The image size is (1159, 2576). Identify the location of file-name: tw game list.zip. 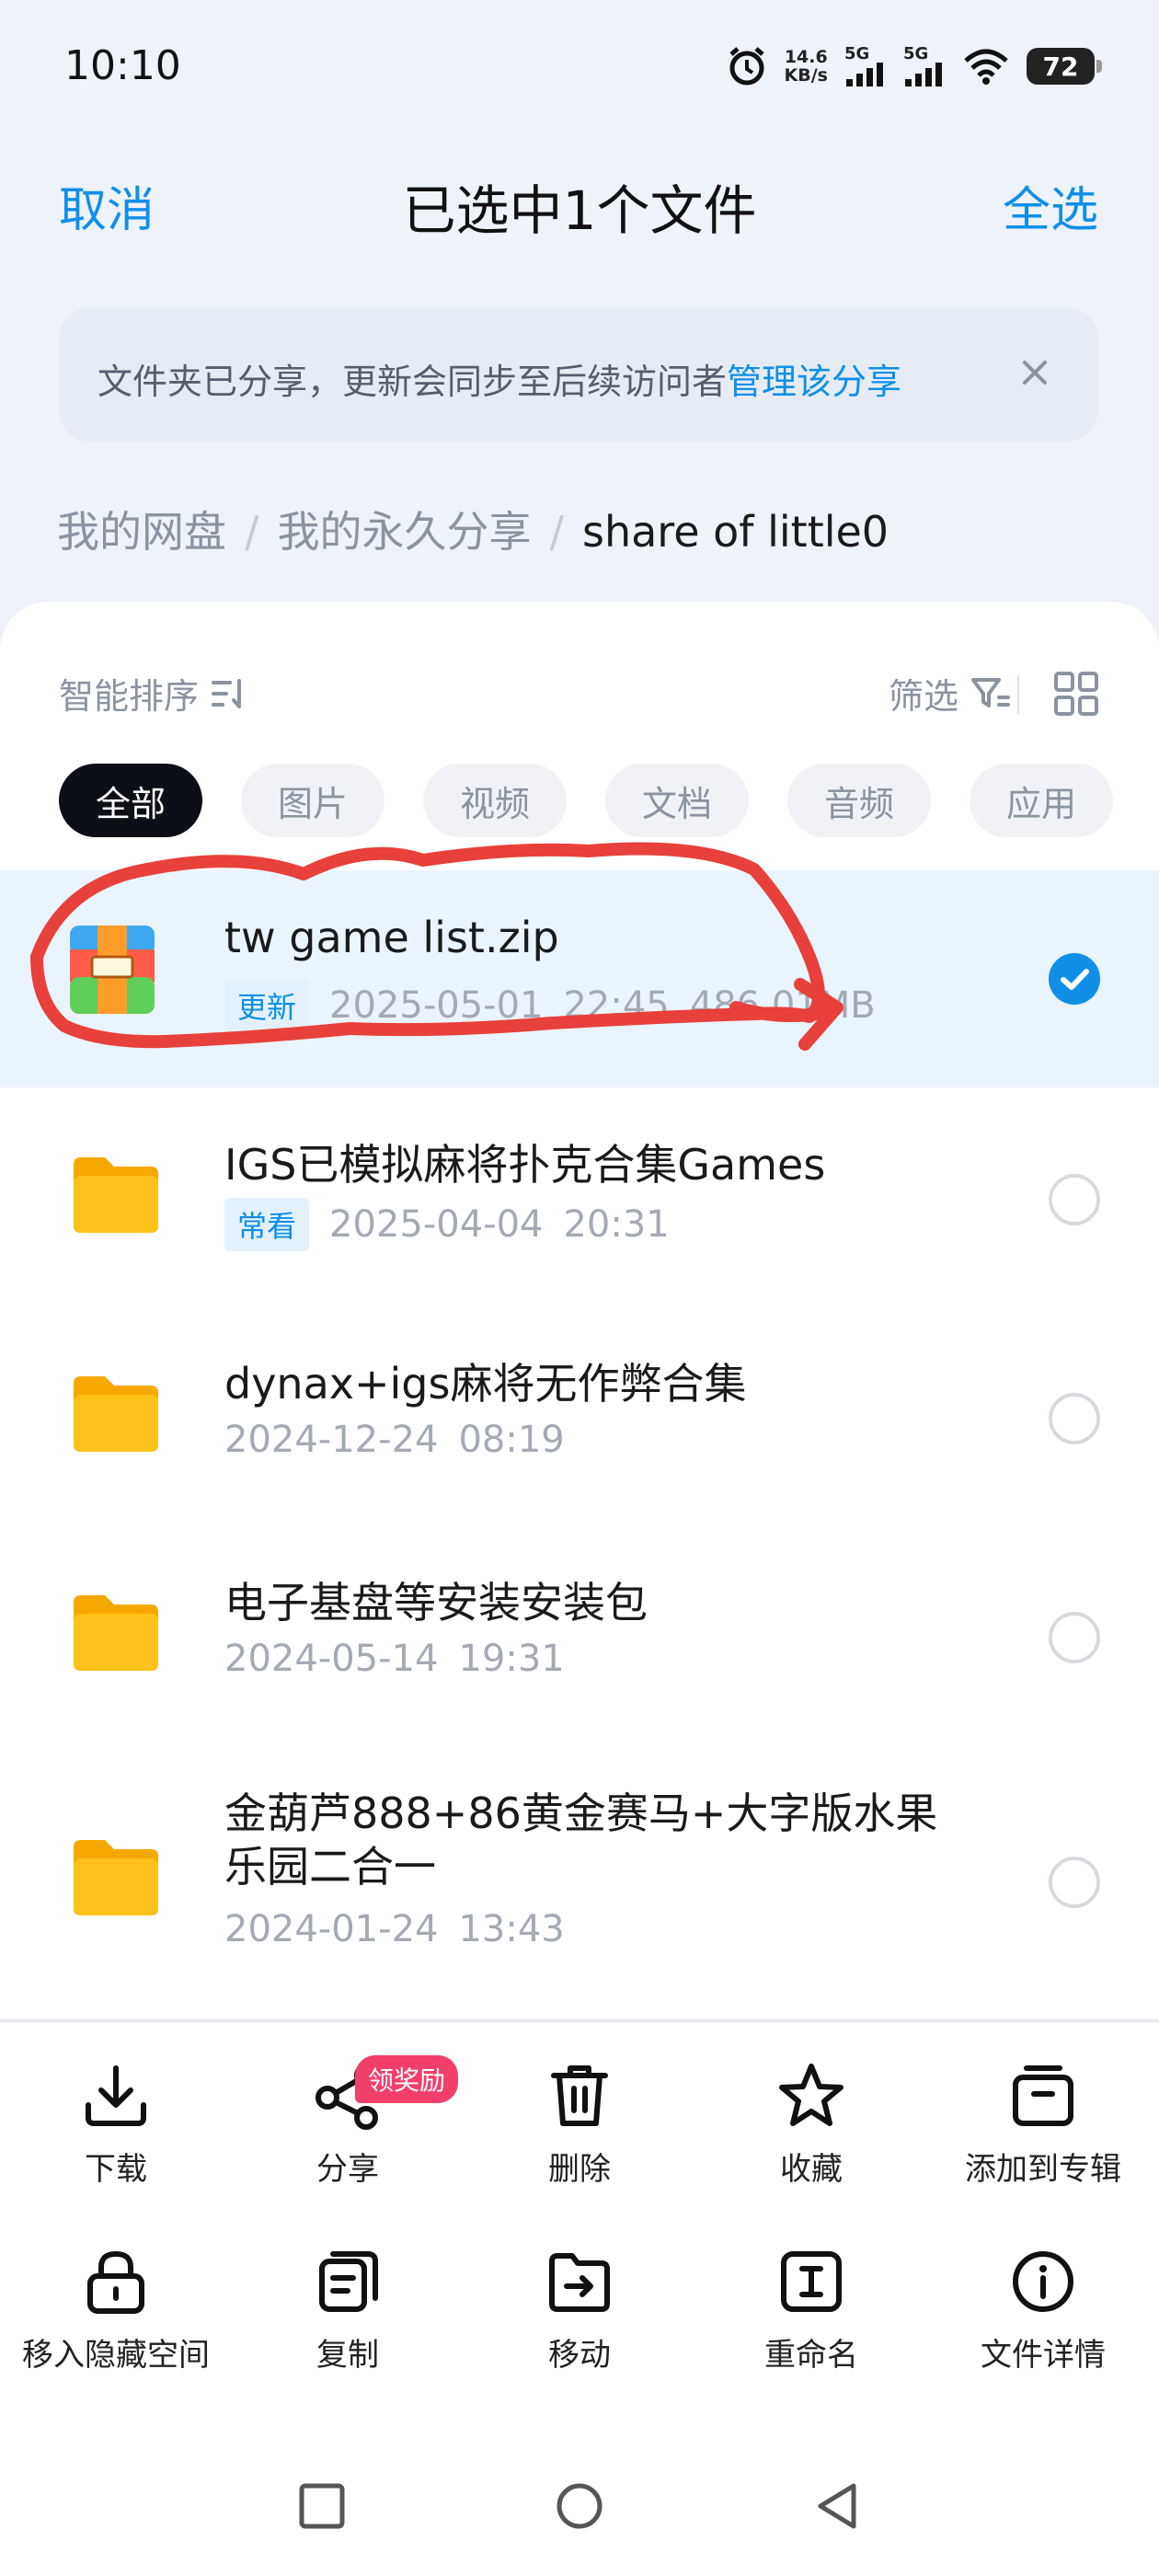
(391, 937).